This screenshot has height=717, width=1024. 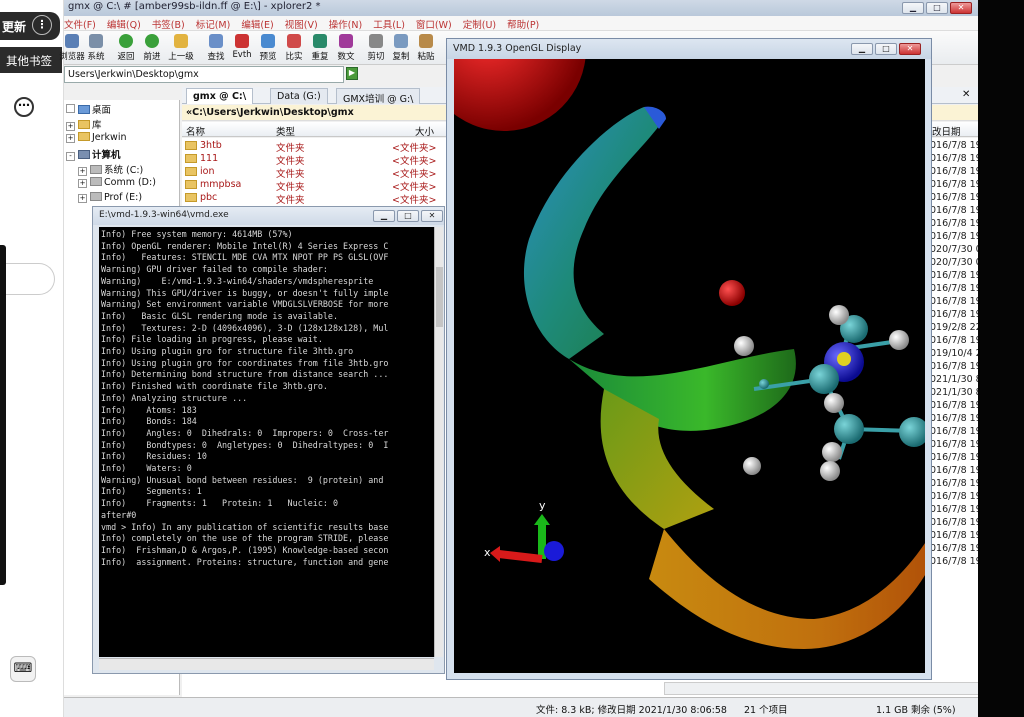 What do you see at coordinates (152, 48) in the screenshot?
I see `toolbar-button: 前进` at bounding box center [152, 48].